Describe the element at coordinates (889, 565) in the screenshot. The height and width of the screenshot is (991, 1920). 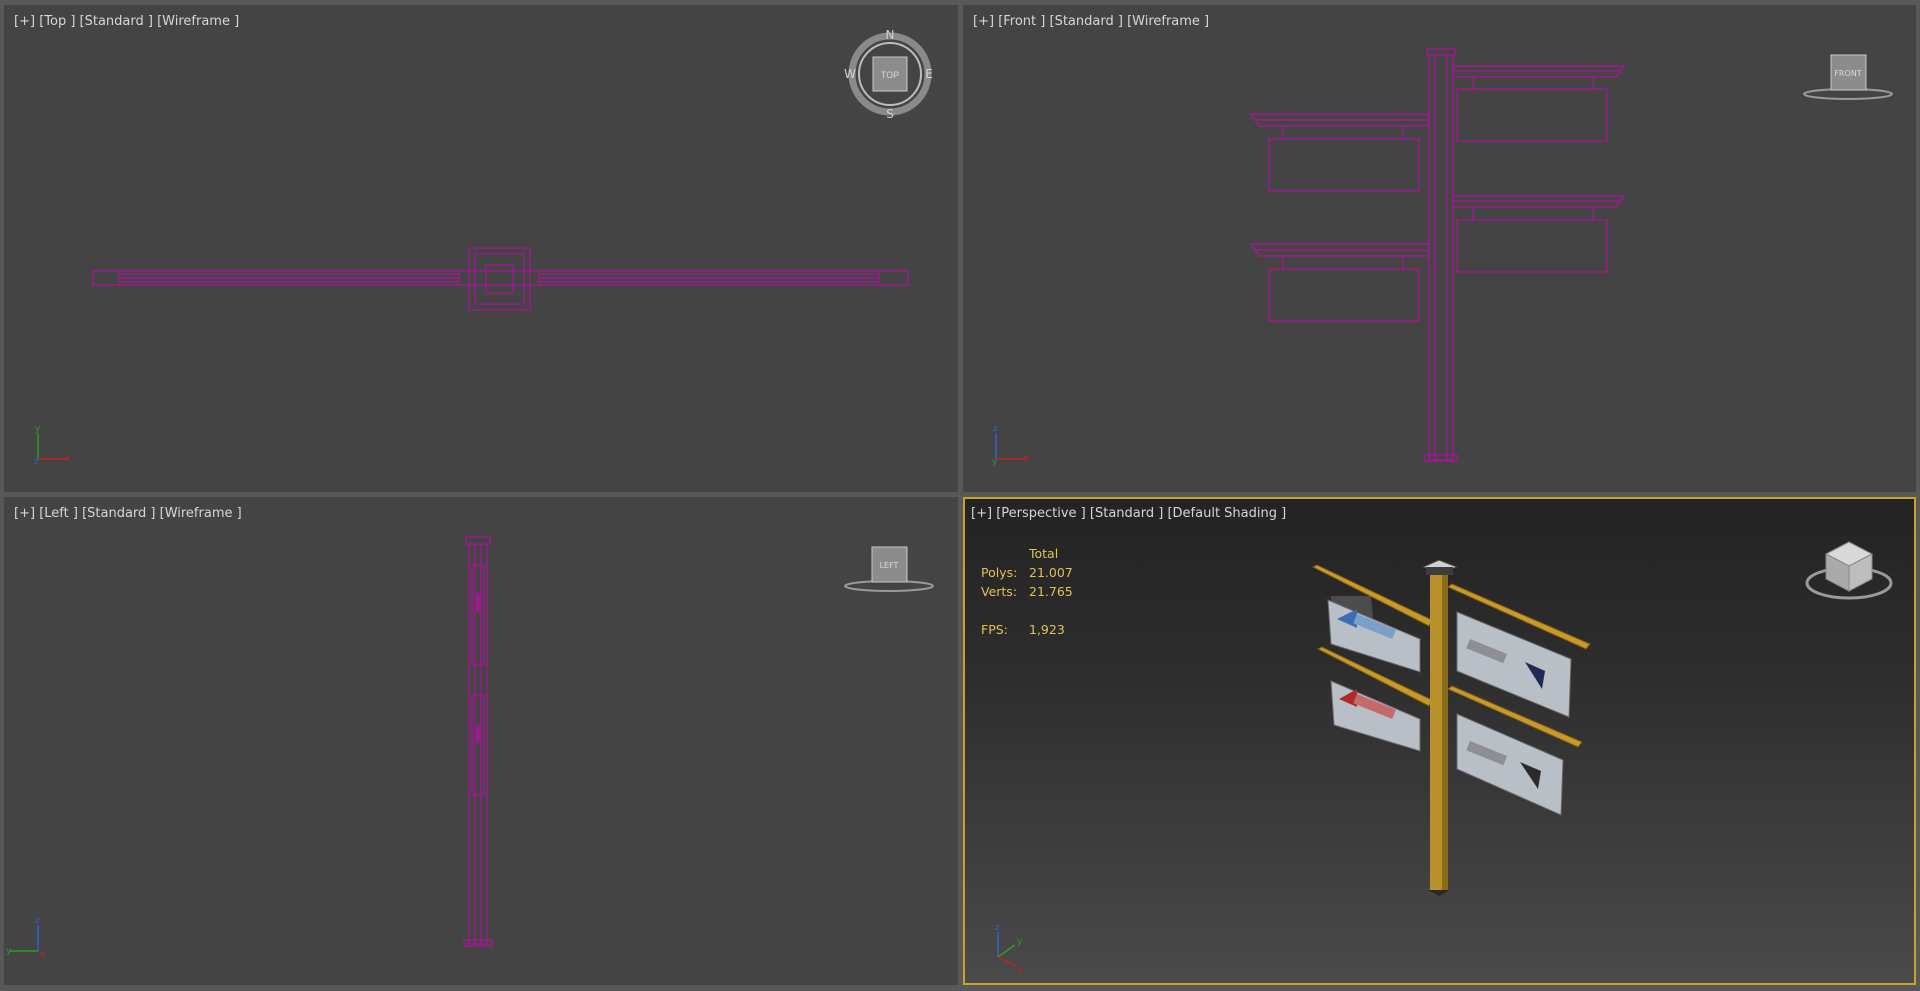
I see `viewcube-face-label: LEFT` at that location.